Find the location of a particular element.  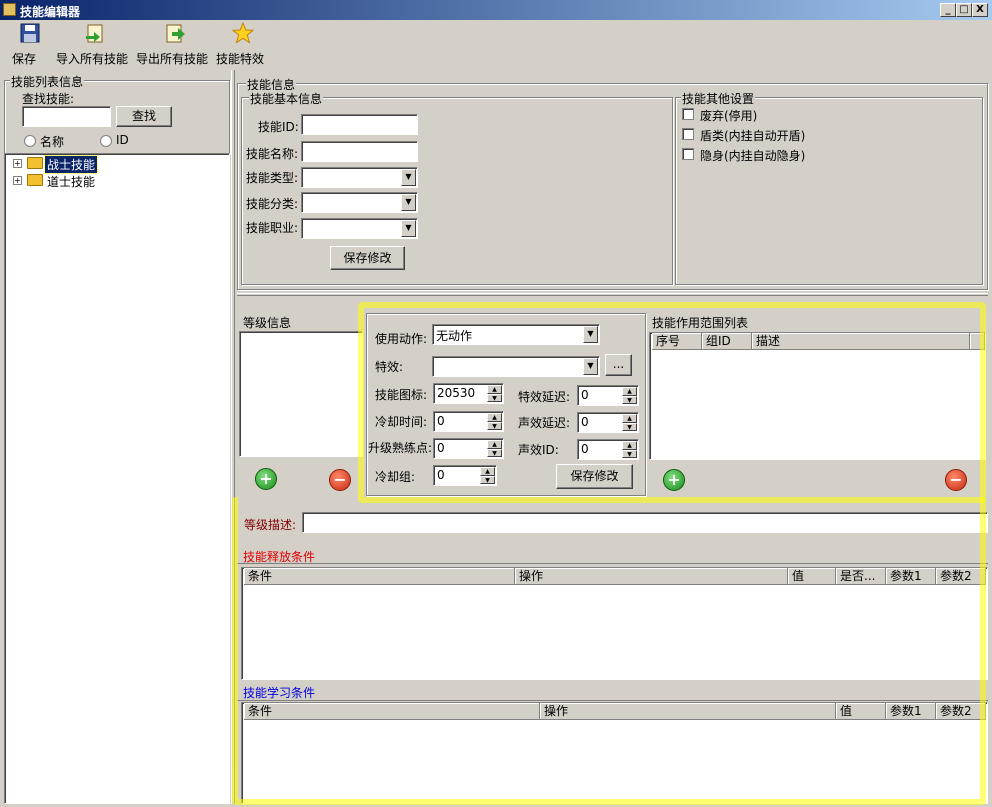

checkbox-shield is located at coordinates (688, 134).